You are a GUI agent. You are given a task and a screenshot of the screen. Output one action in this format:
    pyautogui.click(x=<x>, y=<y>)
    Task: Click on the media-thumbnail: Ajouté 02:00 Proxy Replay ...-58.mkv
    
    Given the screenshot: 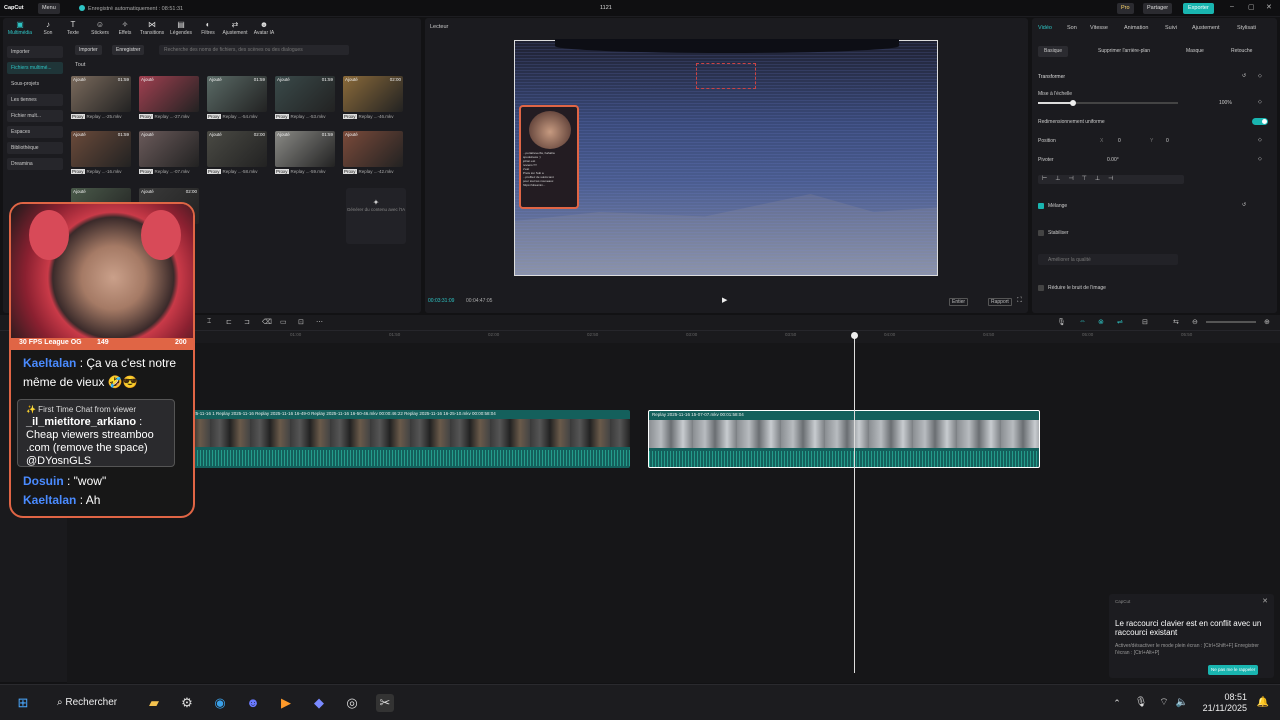 What is the action you would take?
    pyautogui.click(x=237, y=155)
    